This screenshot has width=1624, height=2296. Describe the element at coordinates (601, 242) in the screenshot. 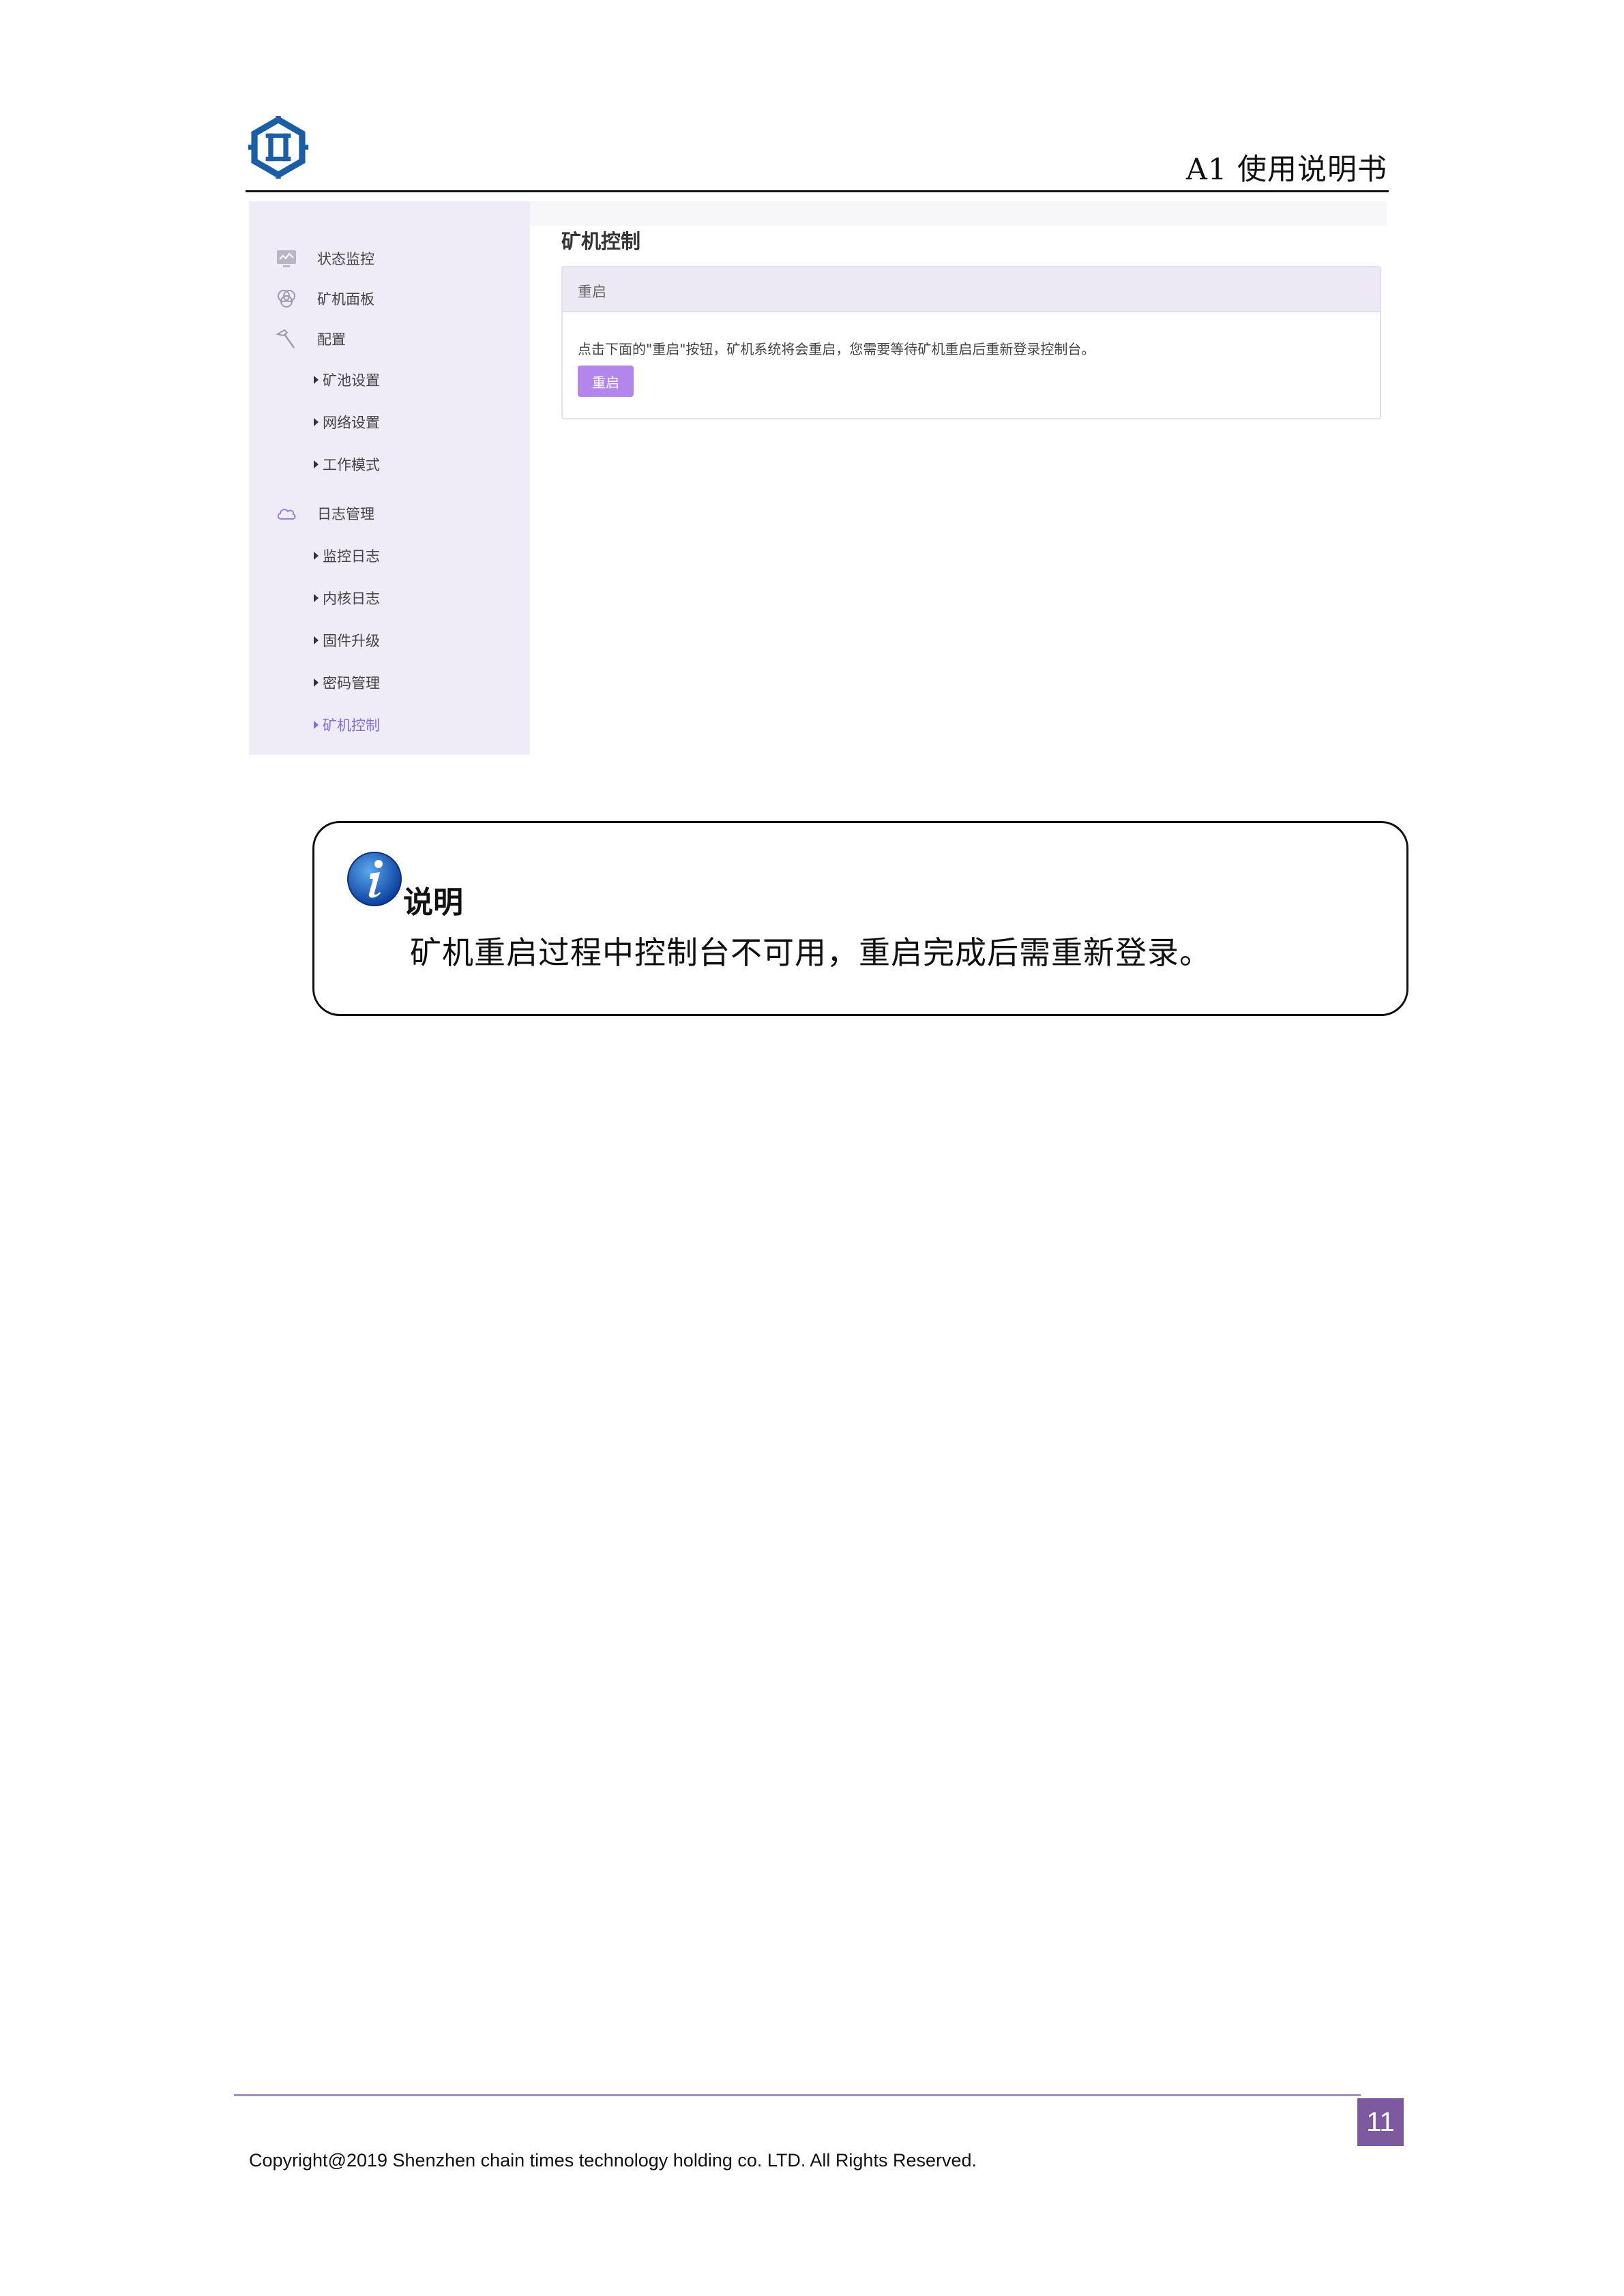

I see `page-title: 矿机控制` at that location.